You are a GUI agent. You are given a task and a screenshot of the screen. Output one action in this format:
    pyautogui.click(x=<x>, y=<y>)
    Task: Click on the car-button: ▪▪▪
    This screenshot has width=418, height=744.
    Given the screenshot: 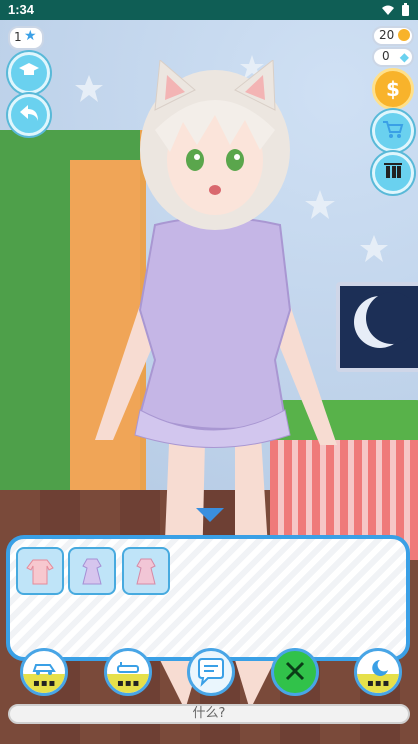 What is the action you would take?
    pyautogui.click(x=44, y=672)
    